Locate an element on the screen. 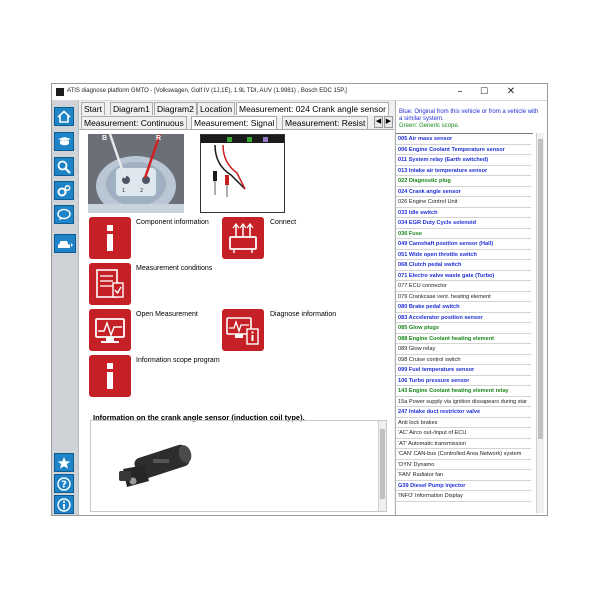 This screenshot has height=600, width=600. component-list-item: 089 Glow relay is located at coordinates (463, 349).